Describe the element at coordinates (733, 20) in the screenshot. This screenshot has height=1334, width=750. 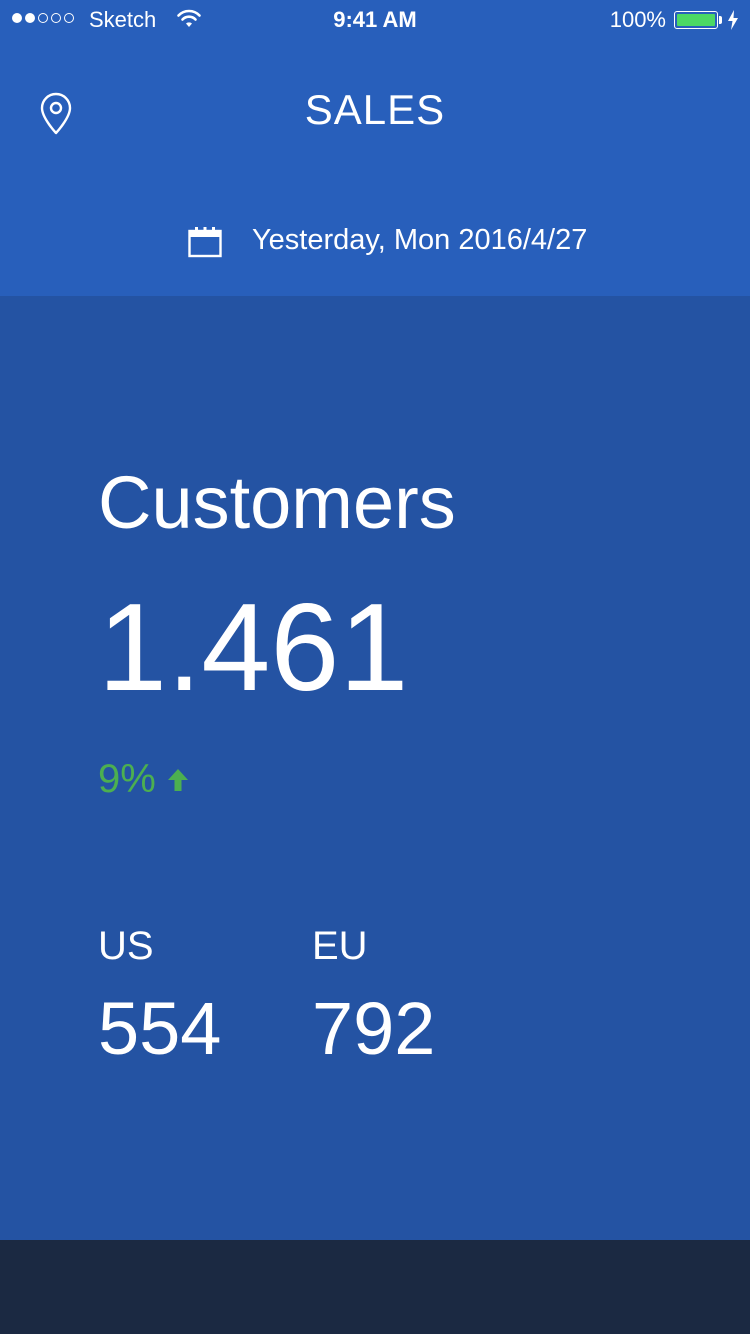
I see `charging-bolt-icon` at that location.